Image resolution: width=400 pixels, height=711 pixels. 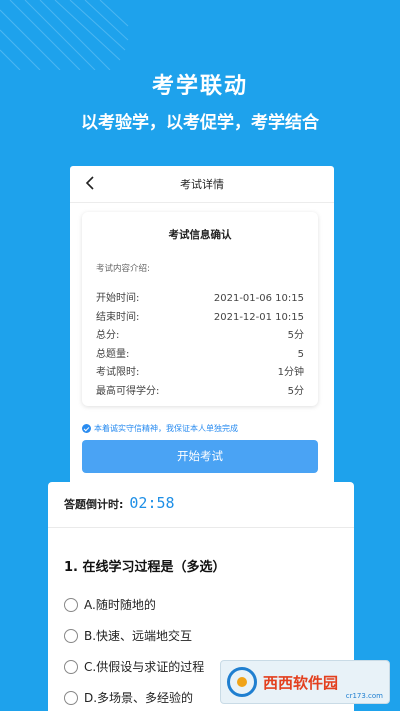 I want to click on option-label: C.供假设与求证的过程, so click(x=144, y=667).